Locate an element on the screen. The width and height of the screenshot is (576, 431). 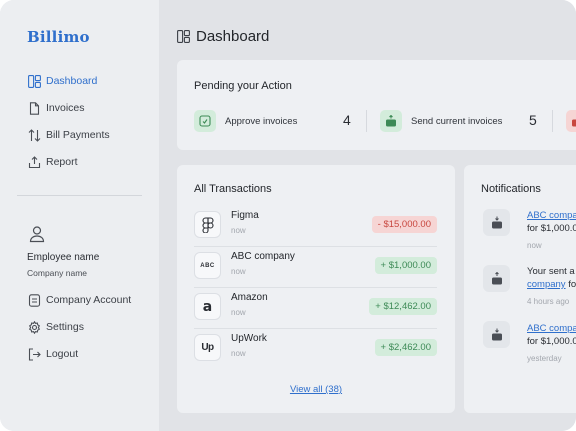
sidebar-item-label: Dashboard is located at coordinates (72, 81).